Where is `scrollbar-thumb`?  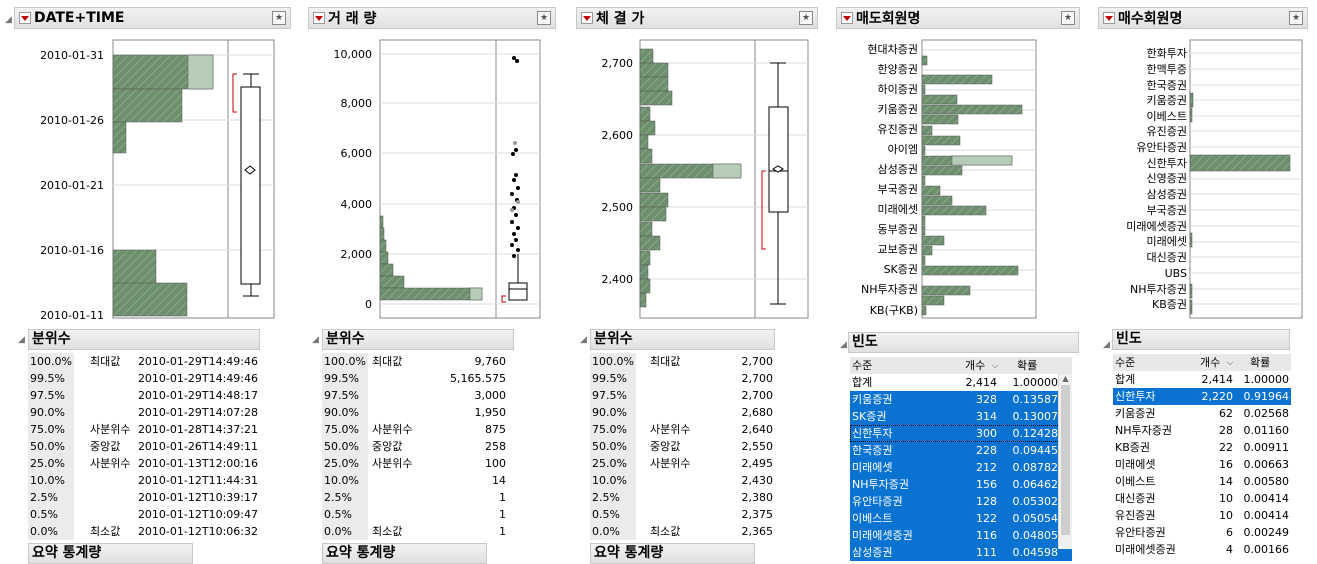
scrollbar-thumb is located at coordinates (1065, 460).